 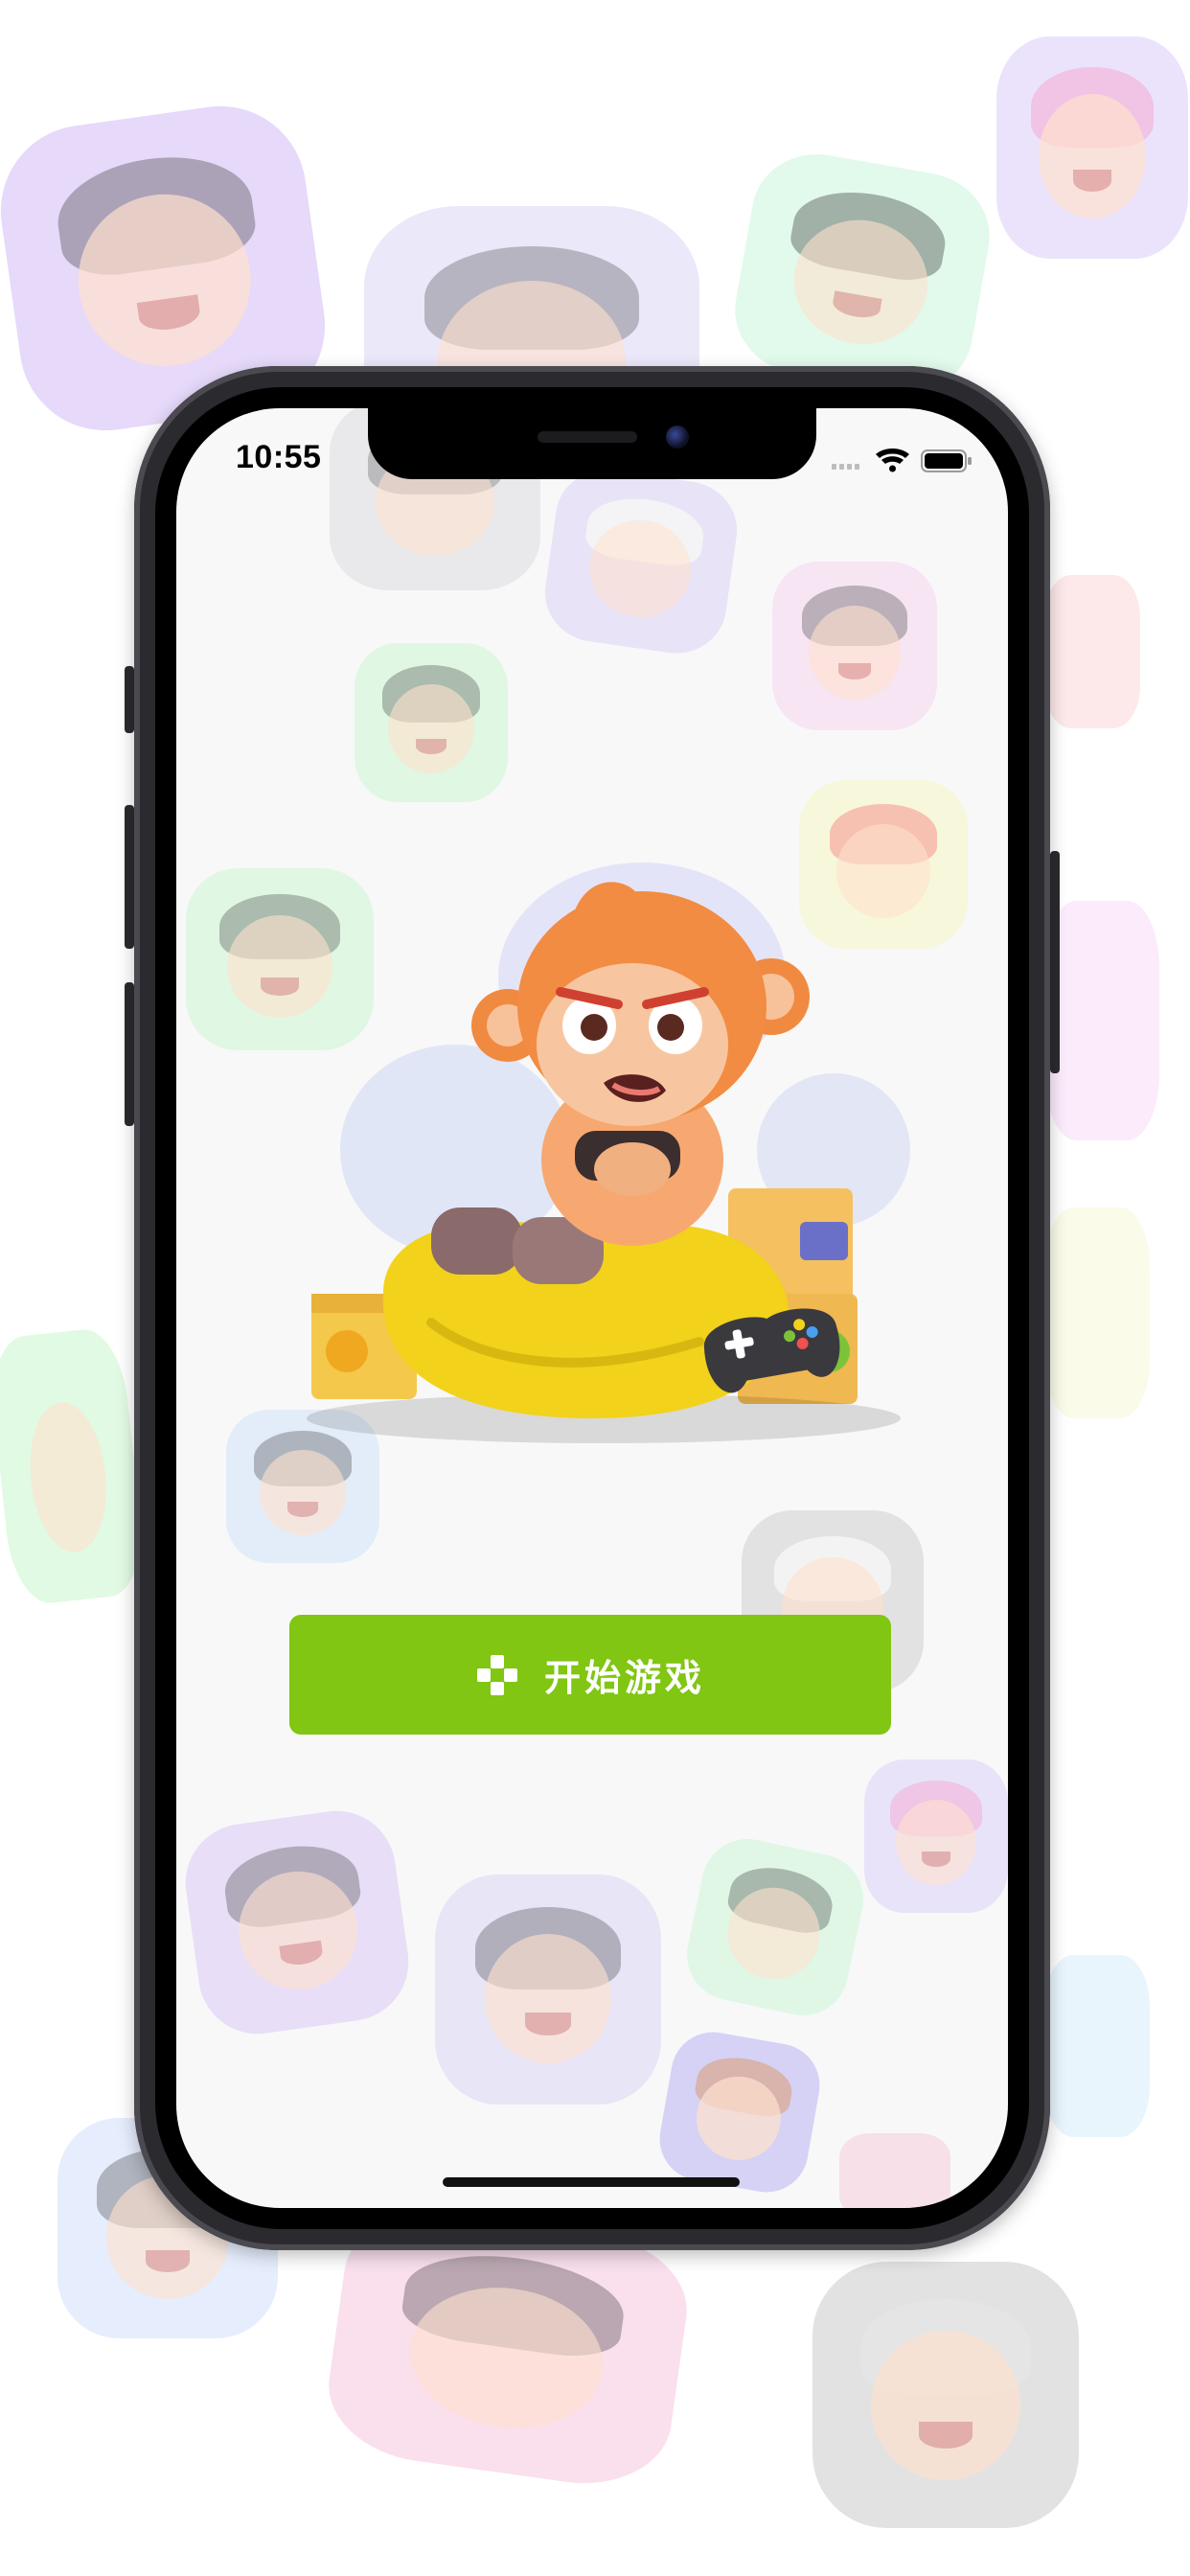 What do you see at coordinates (947, 460) in the screenshot?
I see `battery-icon` at bounding box center [947, 460].